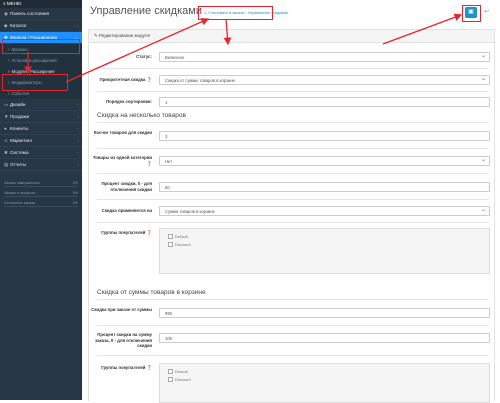  I want to click on status-label: Статус:, so click(144, 56).